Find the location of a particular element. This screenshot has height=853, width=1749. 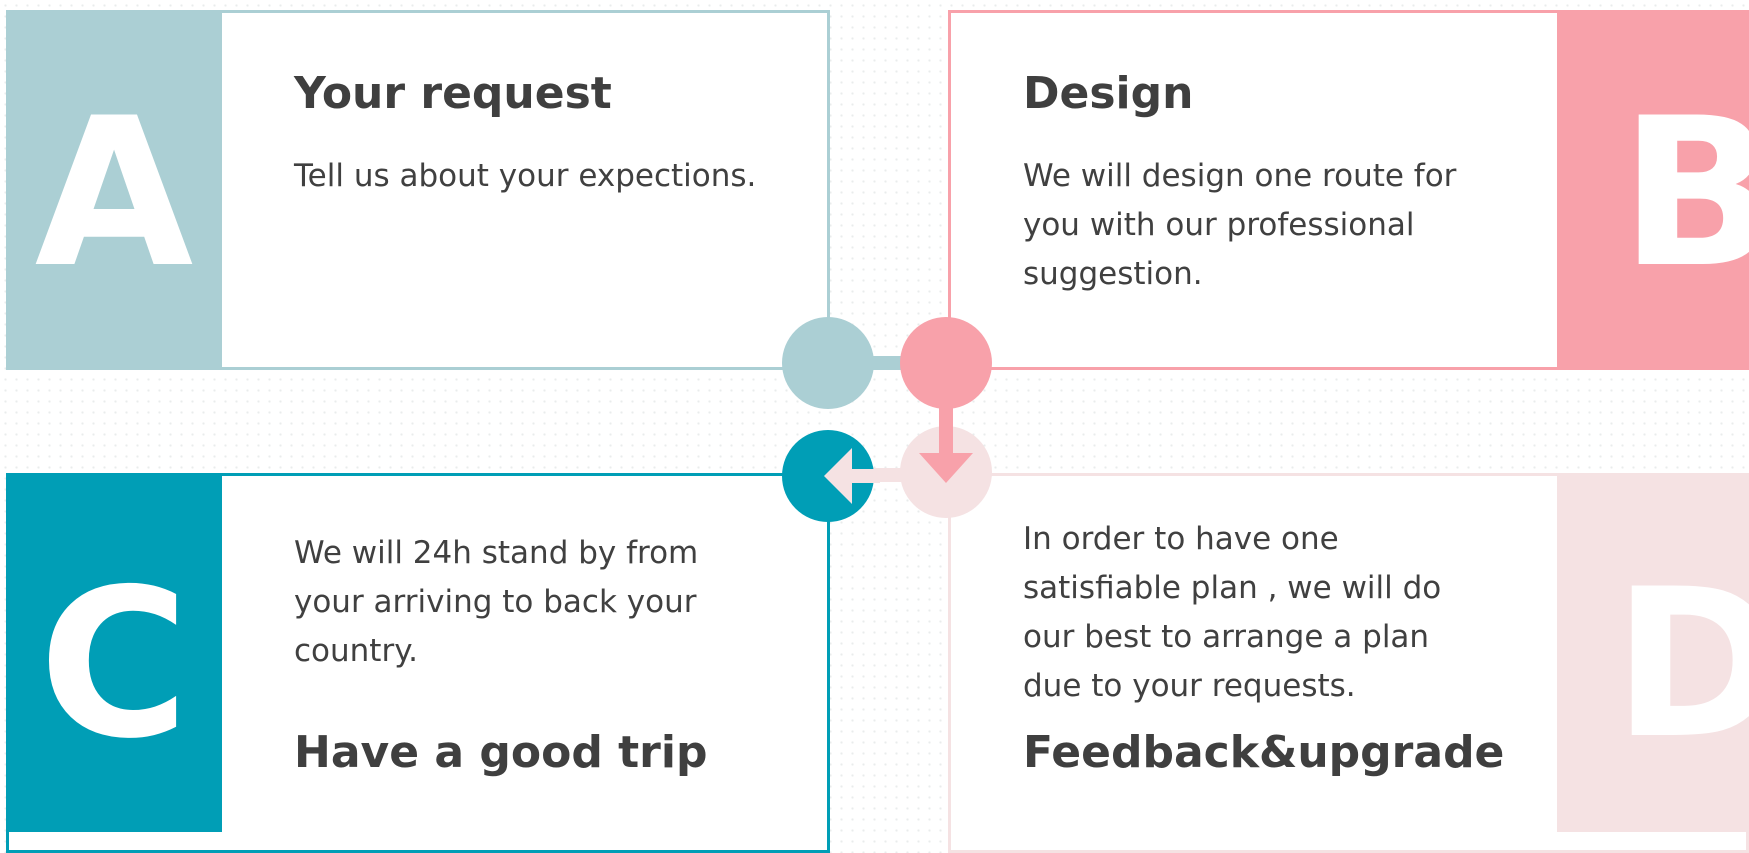

arrow-b-to-d-shaft is located at coordinates (946, 430).